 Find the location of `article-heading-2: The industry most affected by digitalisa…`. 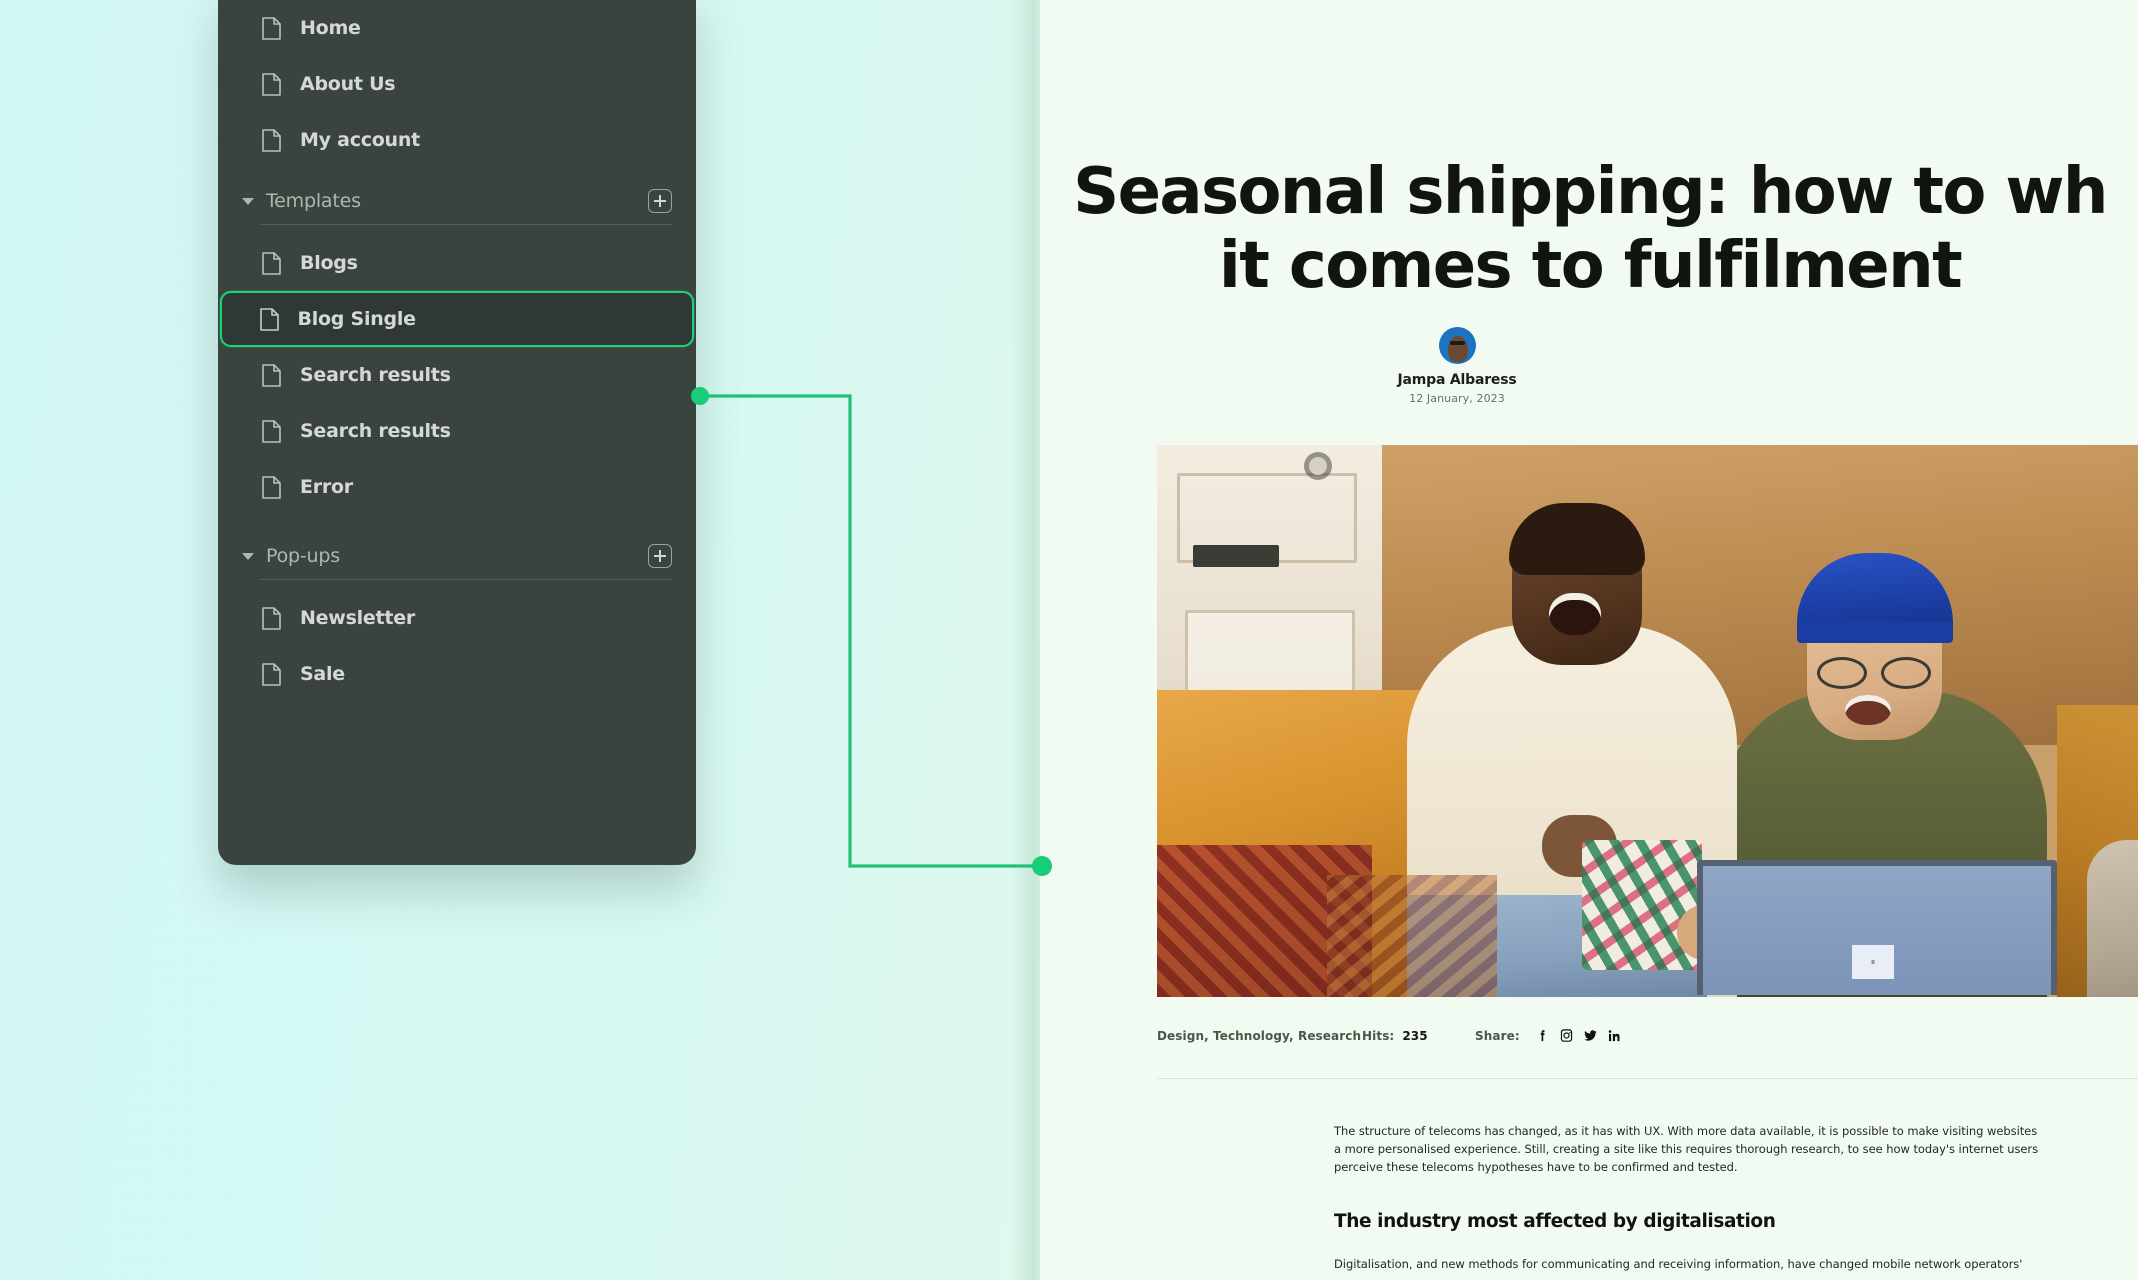

article-heading-2: The industry most affected by digitalisa… is located at coordinates (1555, 1221).